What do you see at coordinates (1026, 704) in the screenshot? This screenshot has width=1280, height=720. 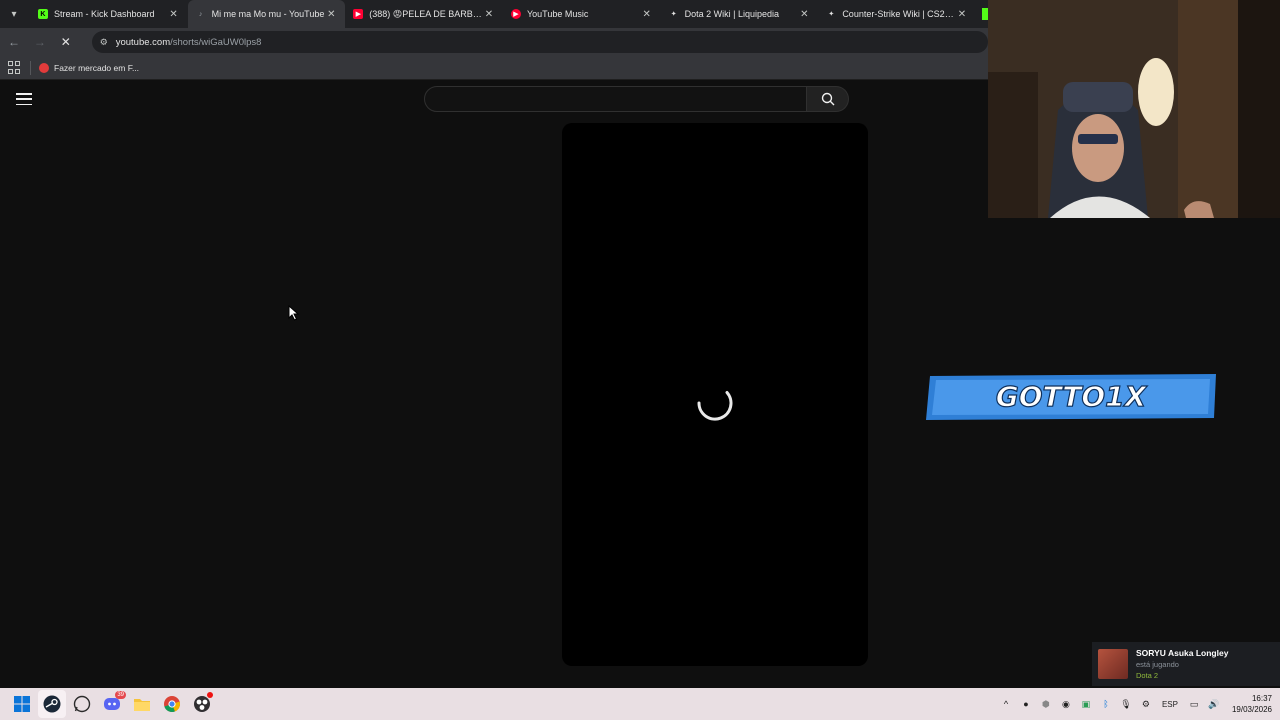 I see `tray-app-icon: ●` at bounding box center [1026, 704].